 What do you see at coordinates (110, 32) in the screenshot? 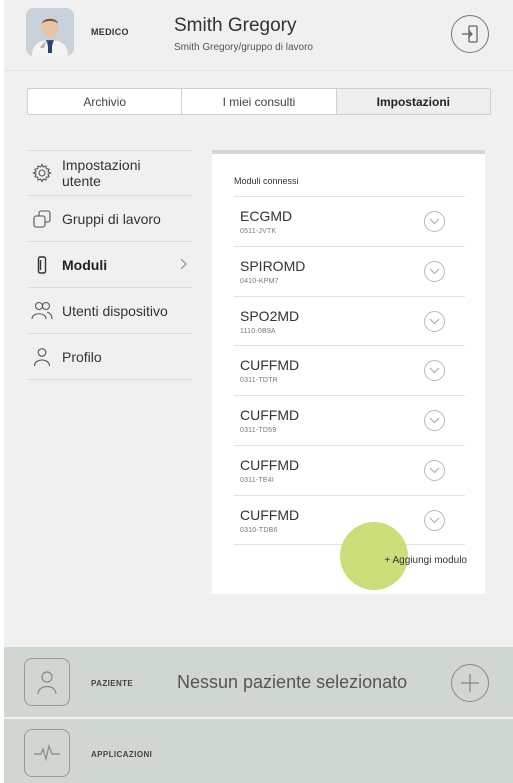
I see `user-role: MEDICO` at bounding box center [110, 32].